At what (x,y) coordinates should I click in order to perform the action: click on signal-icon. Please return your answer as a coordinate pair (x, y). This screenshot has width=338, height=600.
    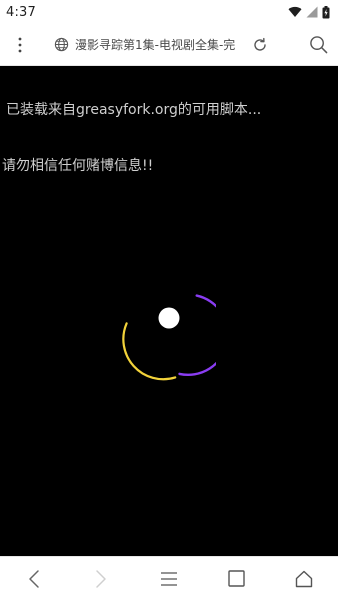
    Looking at the image, I should click on (312, 12).